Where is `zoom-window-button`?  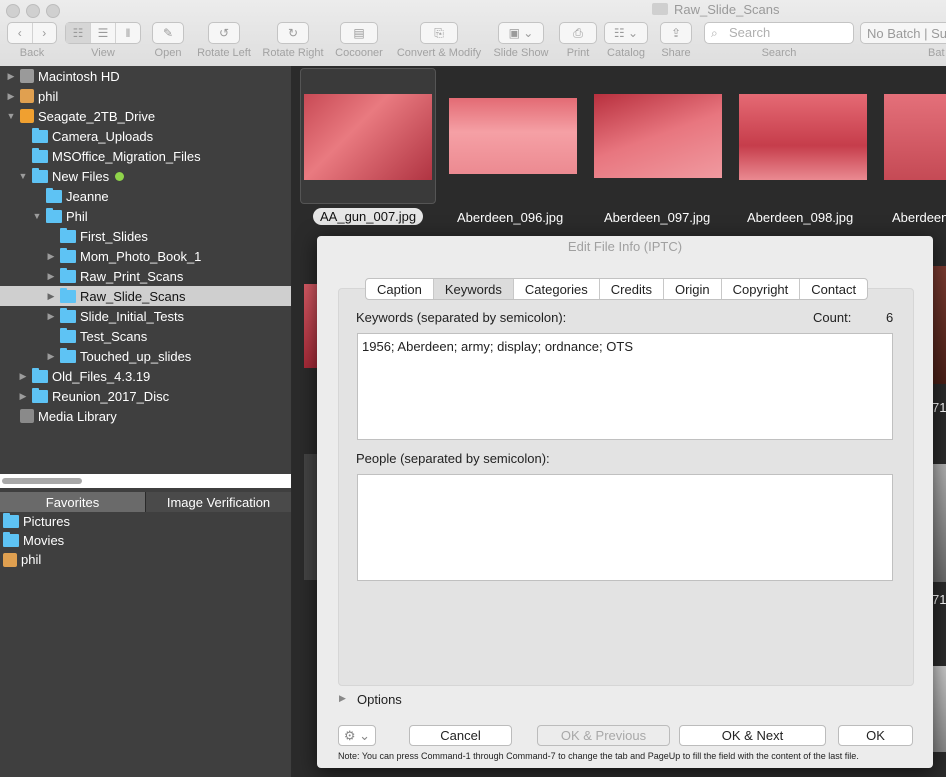 zoom-window-button is located at coordinates (53, 11).